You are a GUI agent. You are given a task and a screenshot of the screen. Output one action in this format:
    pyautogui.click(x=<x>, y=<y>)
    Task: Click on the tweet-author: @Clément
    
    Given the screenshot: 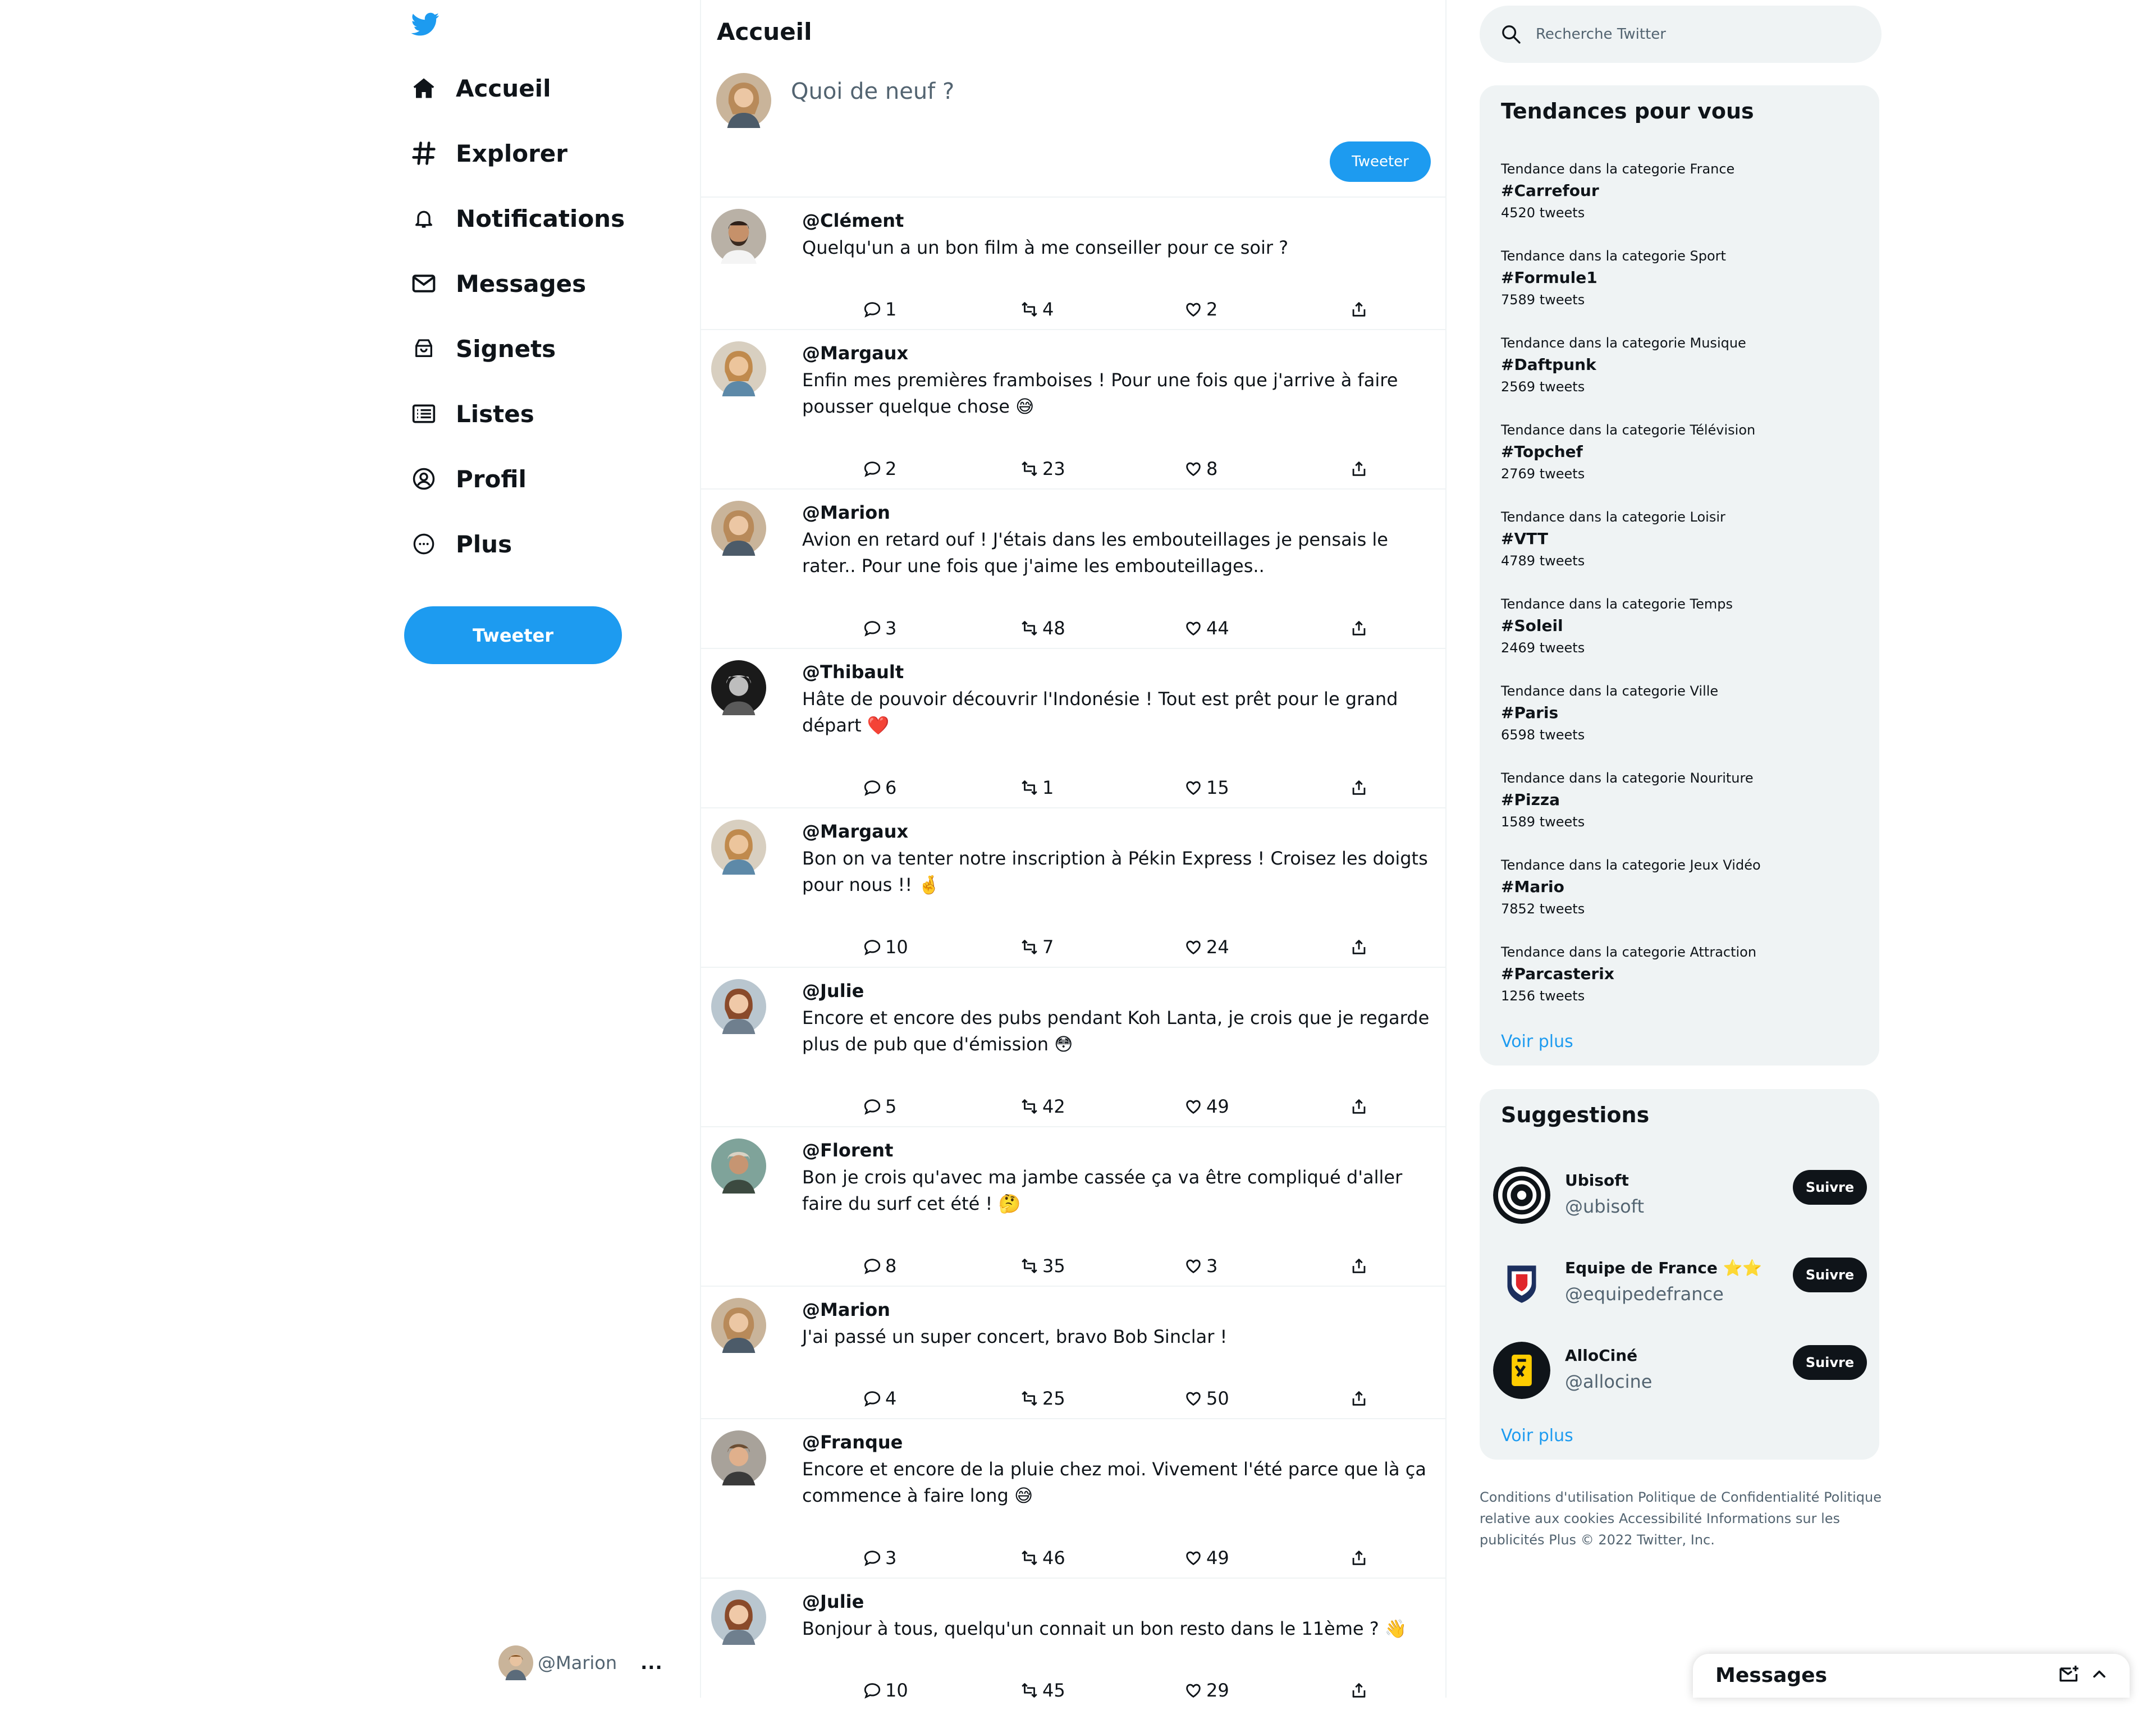 What is the action you would take?
    pyautogui.click(x=853, y=220)
    